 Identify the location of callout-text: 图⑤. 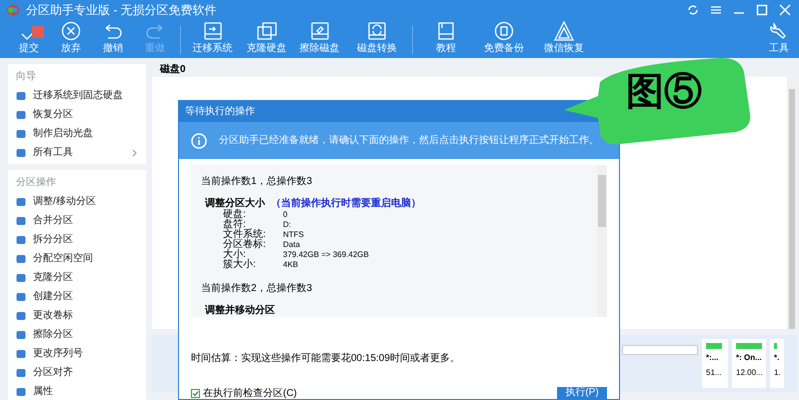
(664, 92).